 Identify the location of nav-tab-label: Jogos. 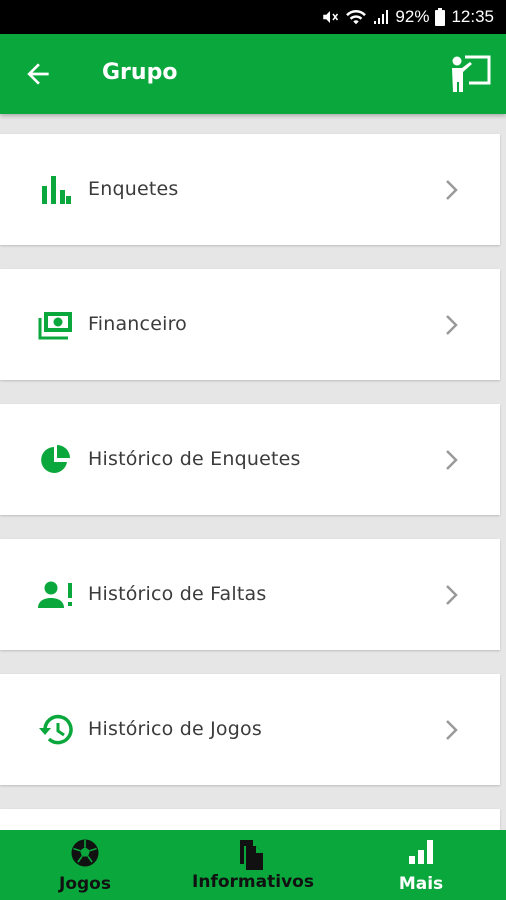
(85, 884).